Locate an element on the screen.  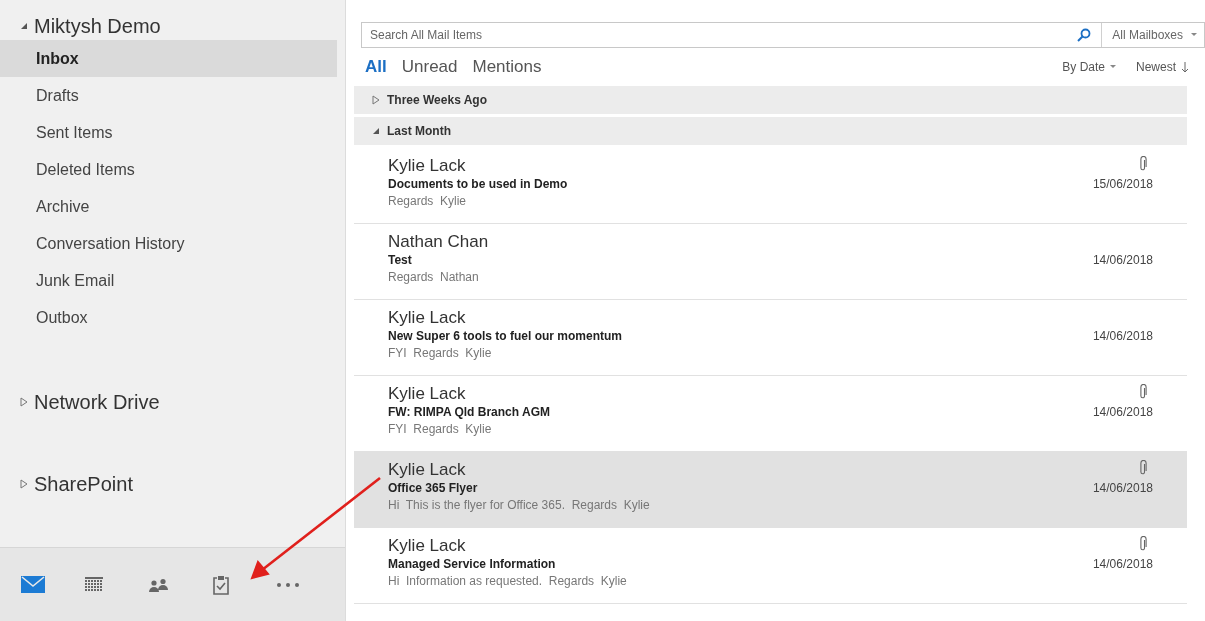
message-subject: Managed Service Information is located at coordinates (472, 564).